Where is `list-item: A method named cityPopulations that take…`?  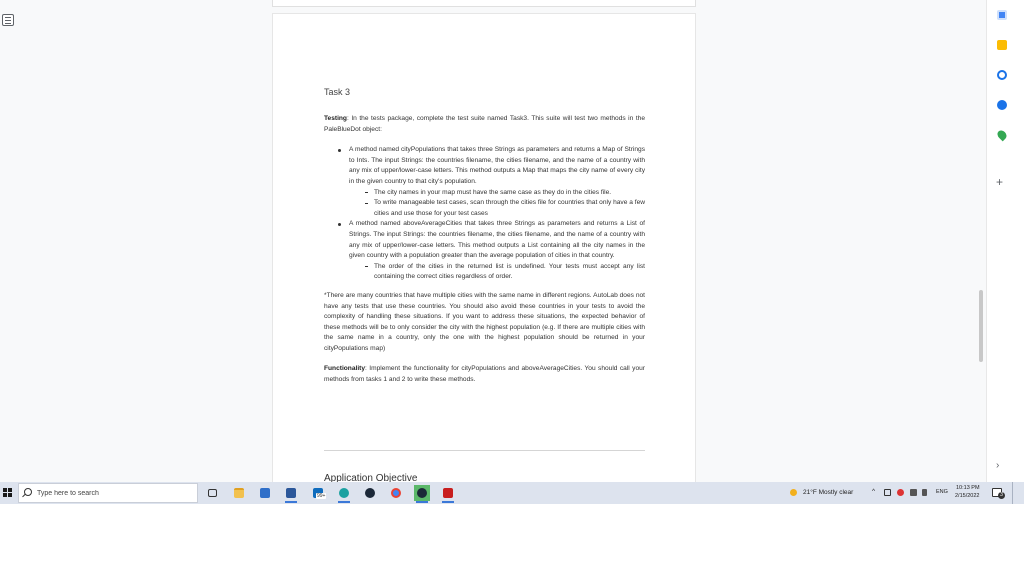 list-item: A method named cityPopulations that take… is located at coordinates (491, 182).